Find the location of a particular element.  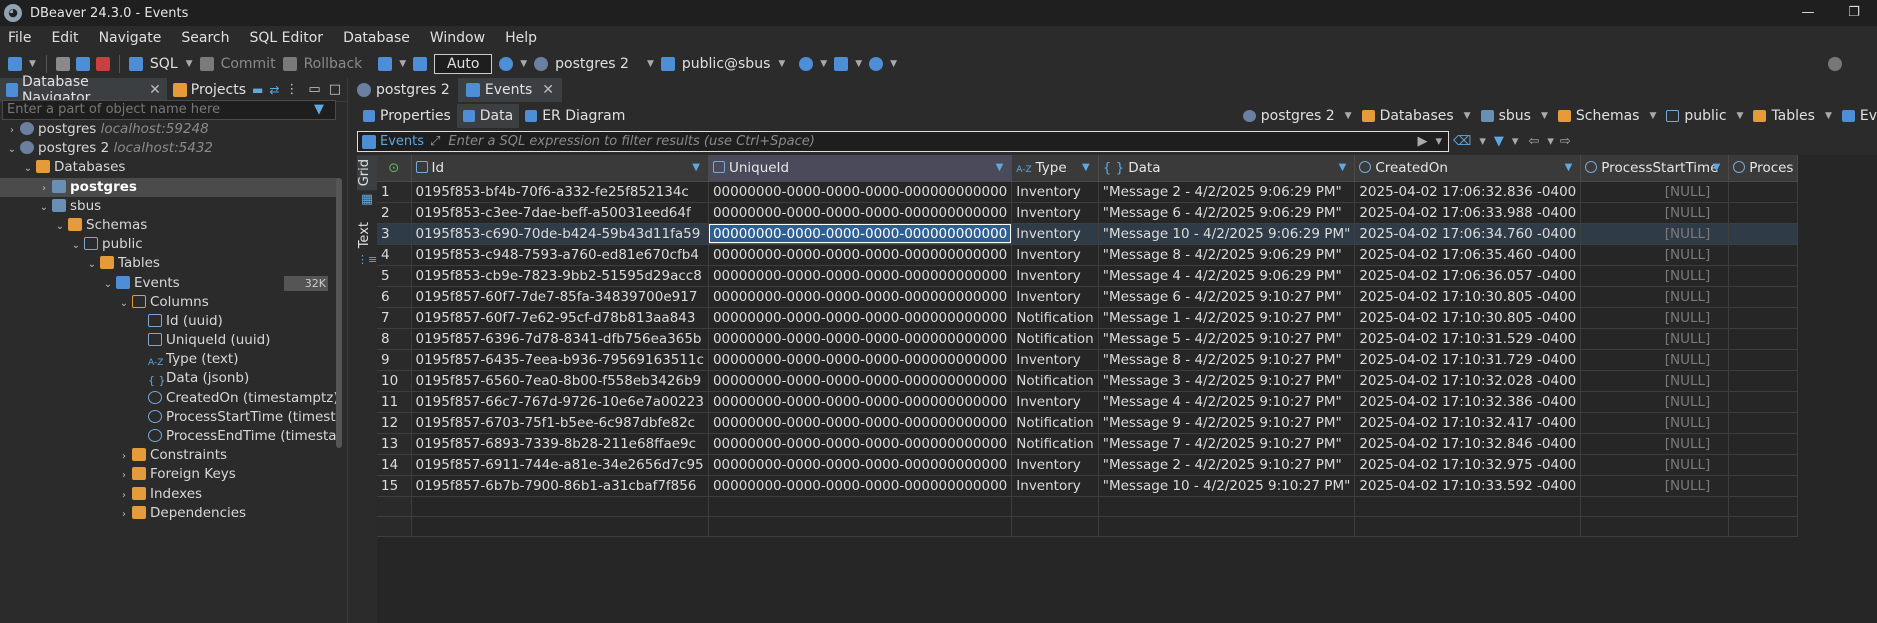

tools-icon is located at coordinates (841, 64).